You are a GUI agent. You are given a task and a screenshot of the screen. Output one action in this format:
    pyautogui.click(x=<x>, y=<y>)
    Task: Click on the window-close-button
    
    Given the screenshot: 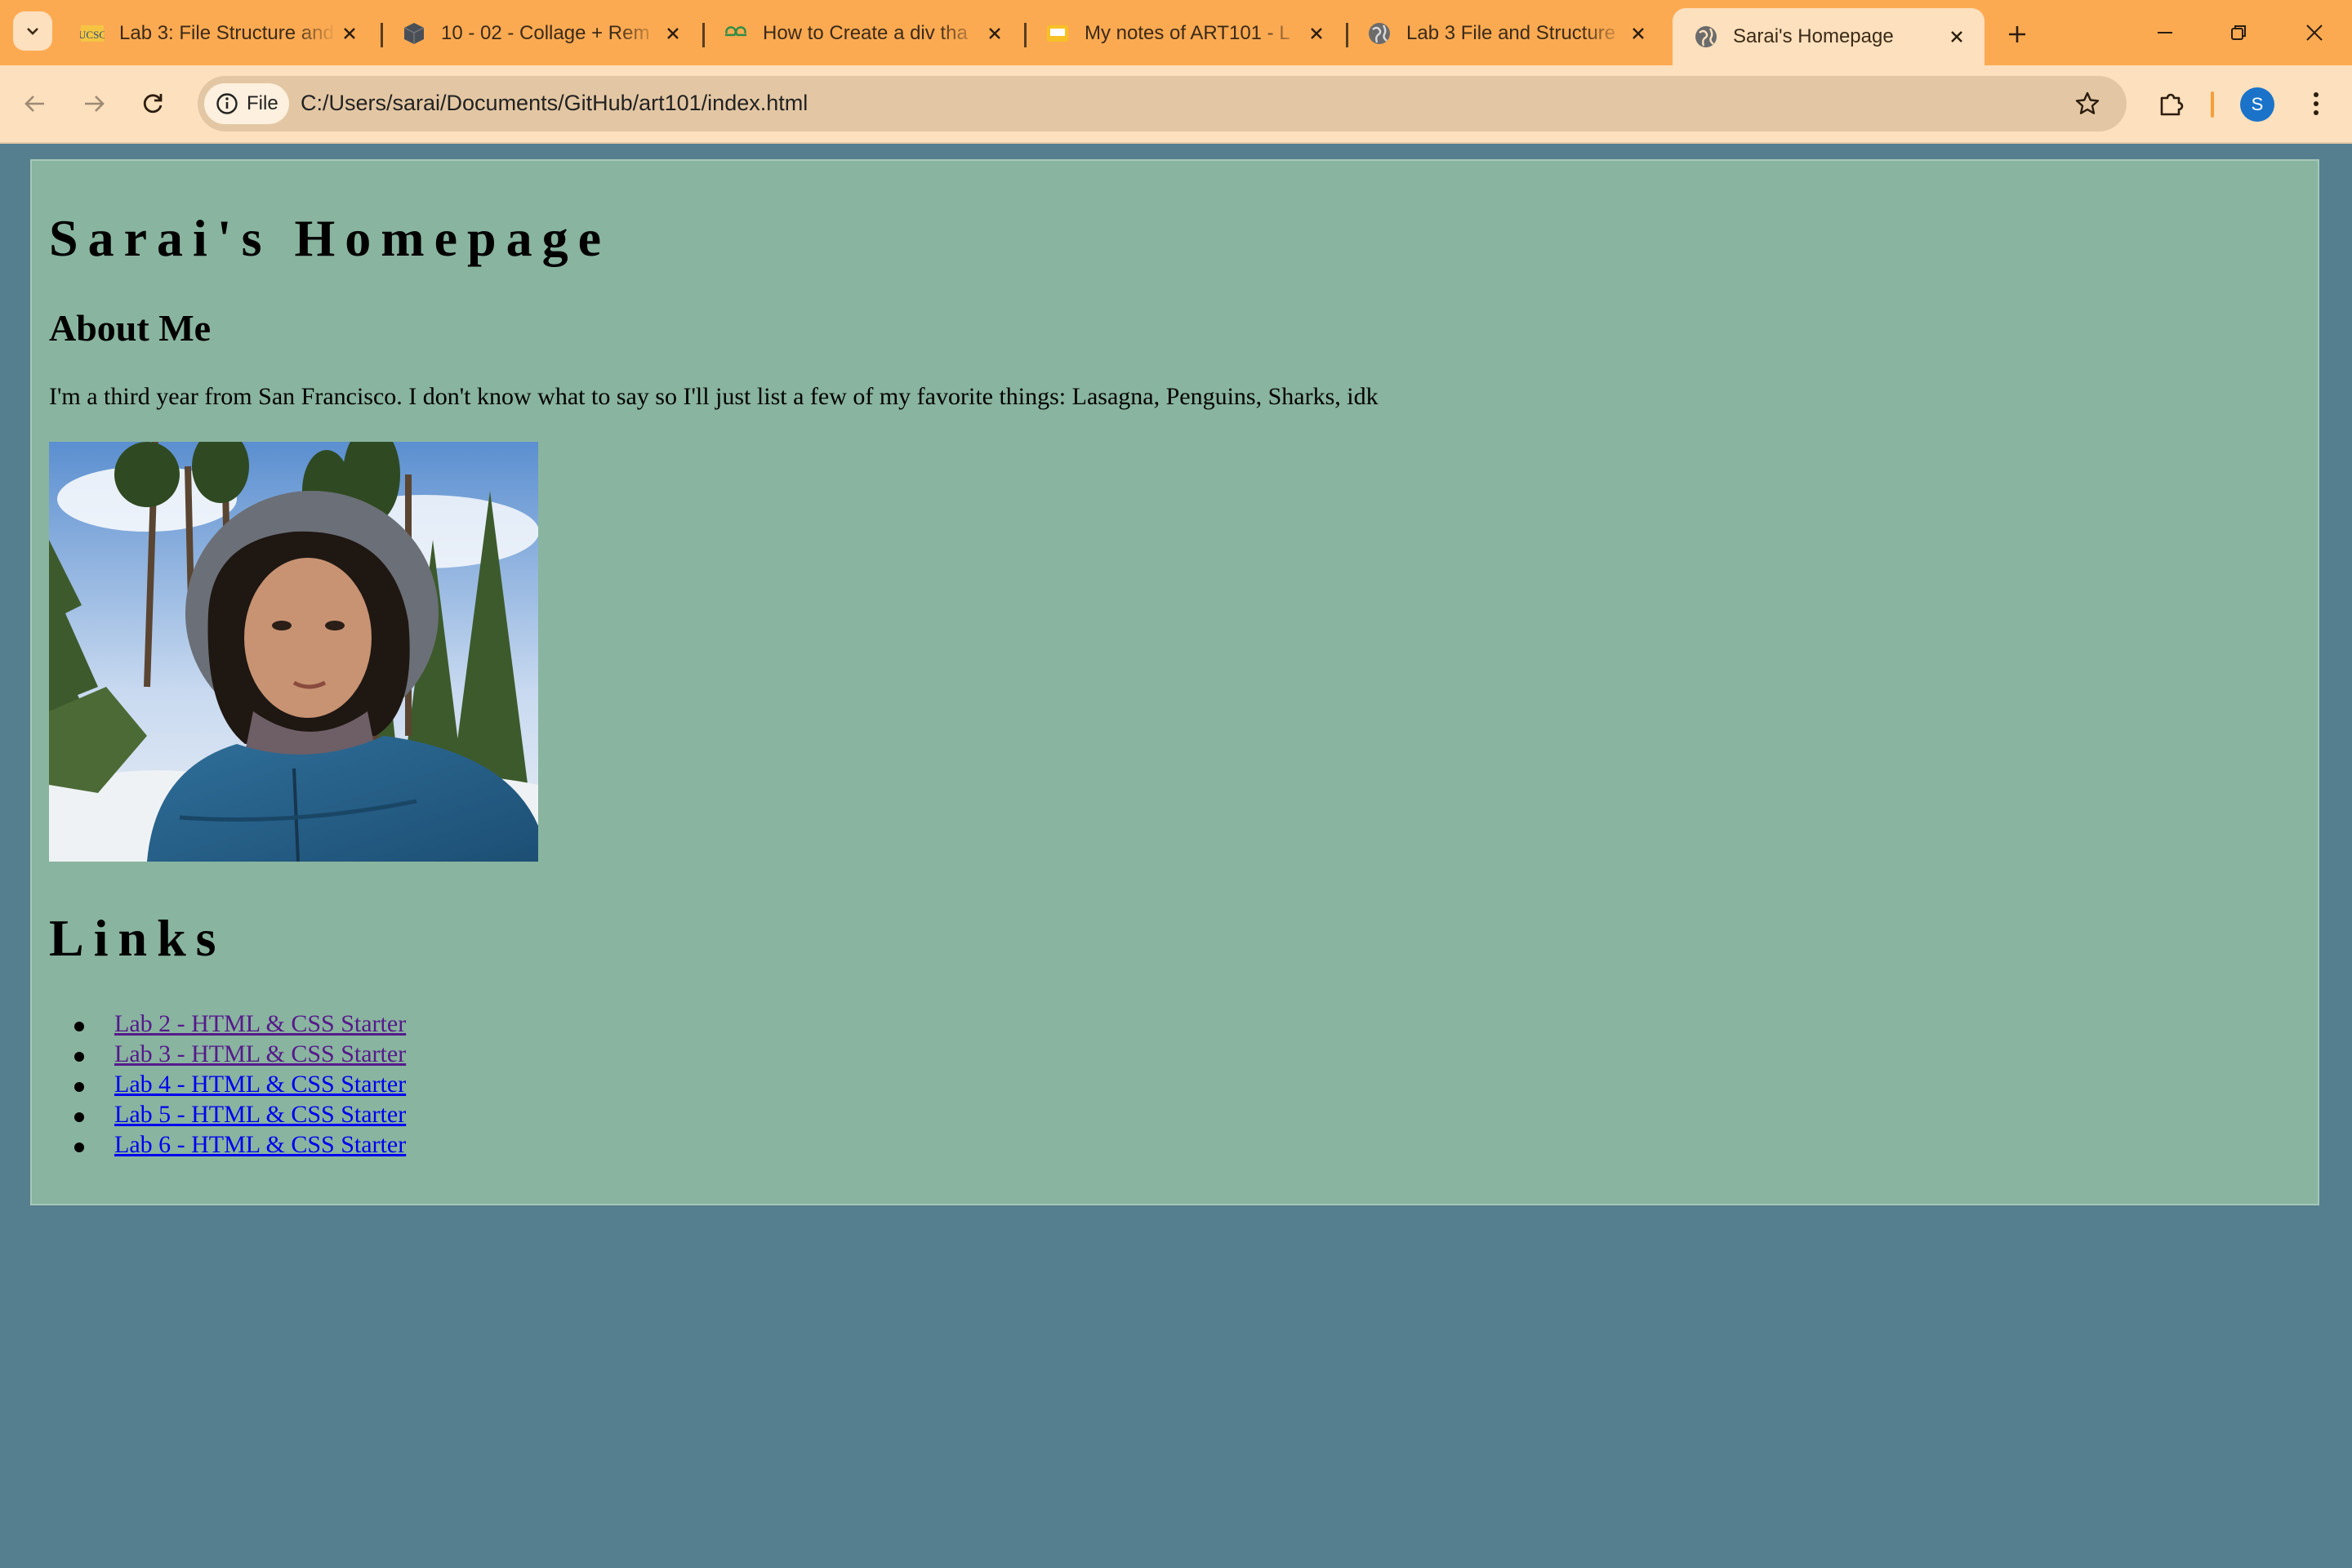 What is the action you would take?
    pyautogui.click(x=2314, y=32)
    